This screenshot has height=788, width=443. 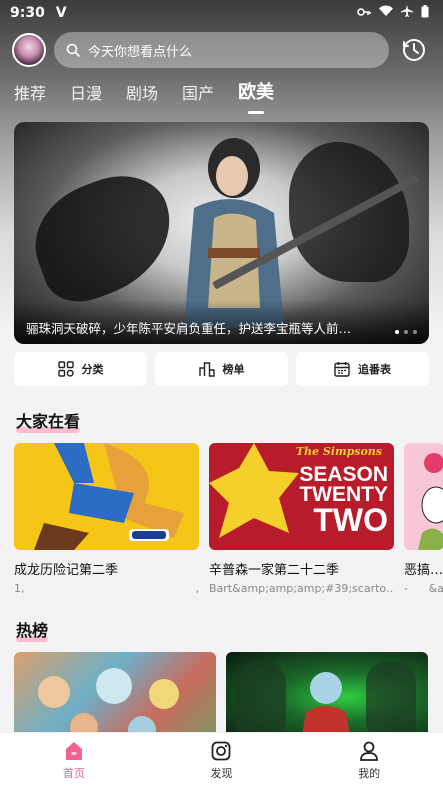 What do you see at coordinates (29, 50) in the screenshot?
I see `avatar` at bounding box center [29, 50].